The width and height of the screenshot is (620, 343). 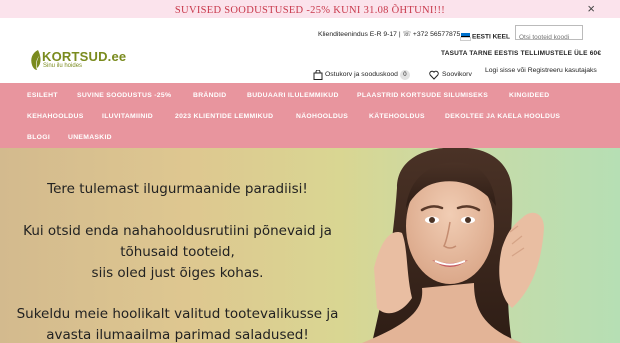 What do you see at coordinates (90, 137) in the screenshot?
I see `nav-item-sleep-masks: UNEMASKID` at bounding box center [90, 137].